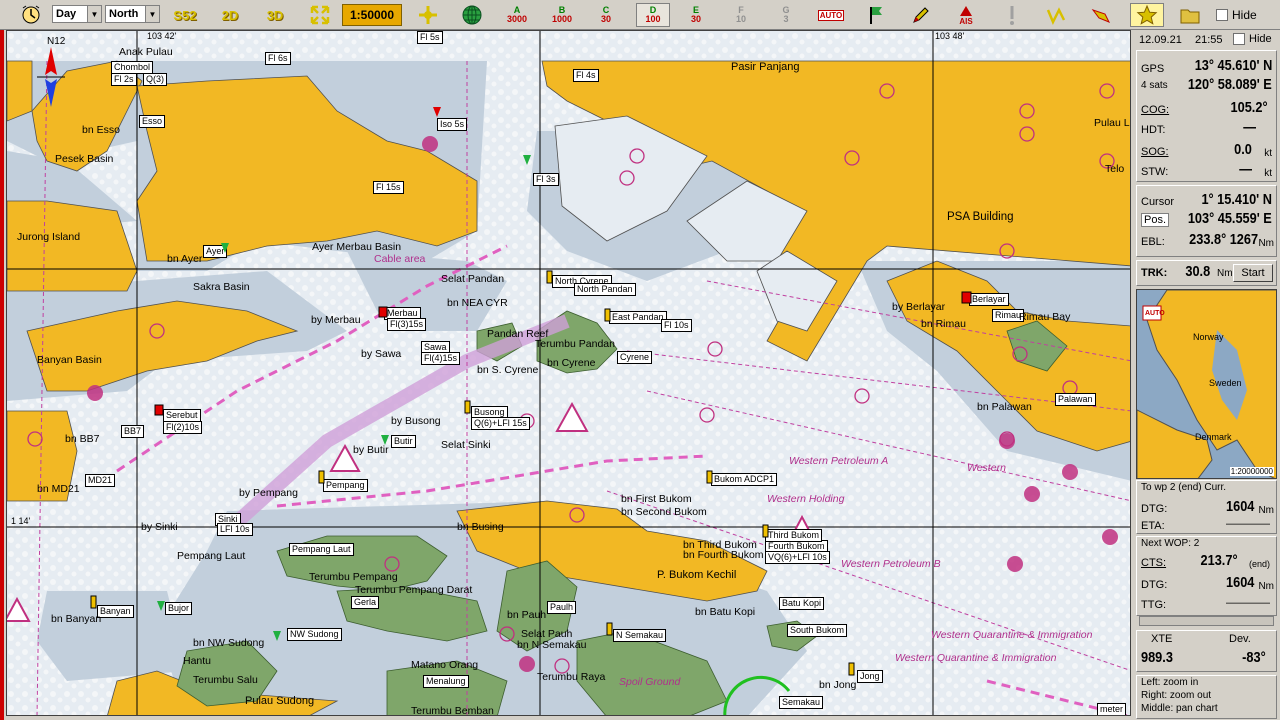  Describe the element at coordinates (1268, 173) in the screenshot. I see `stw-unit: kt` at that location.